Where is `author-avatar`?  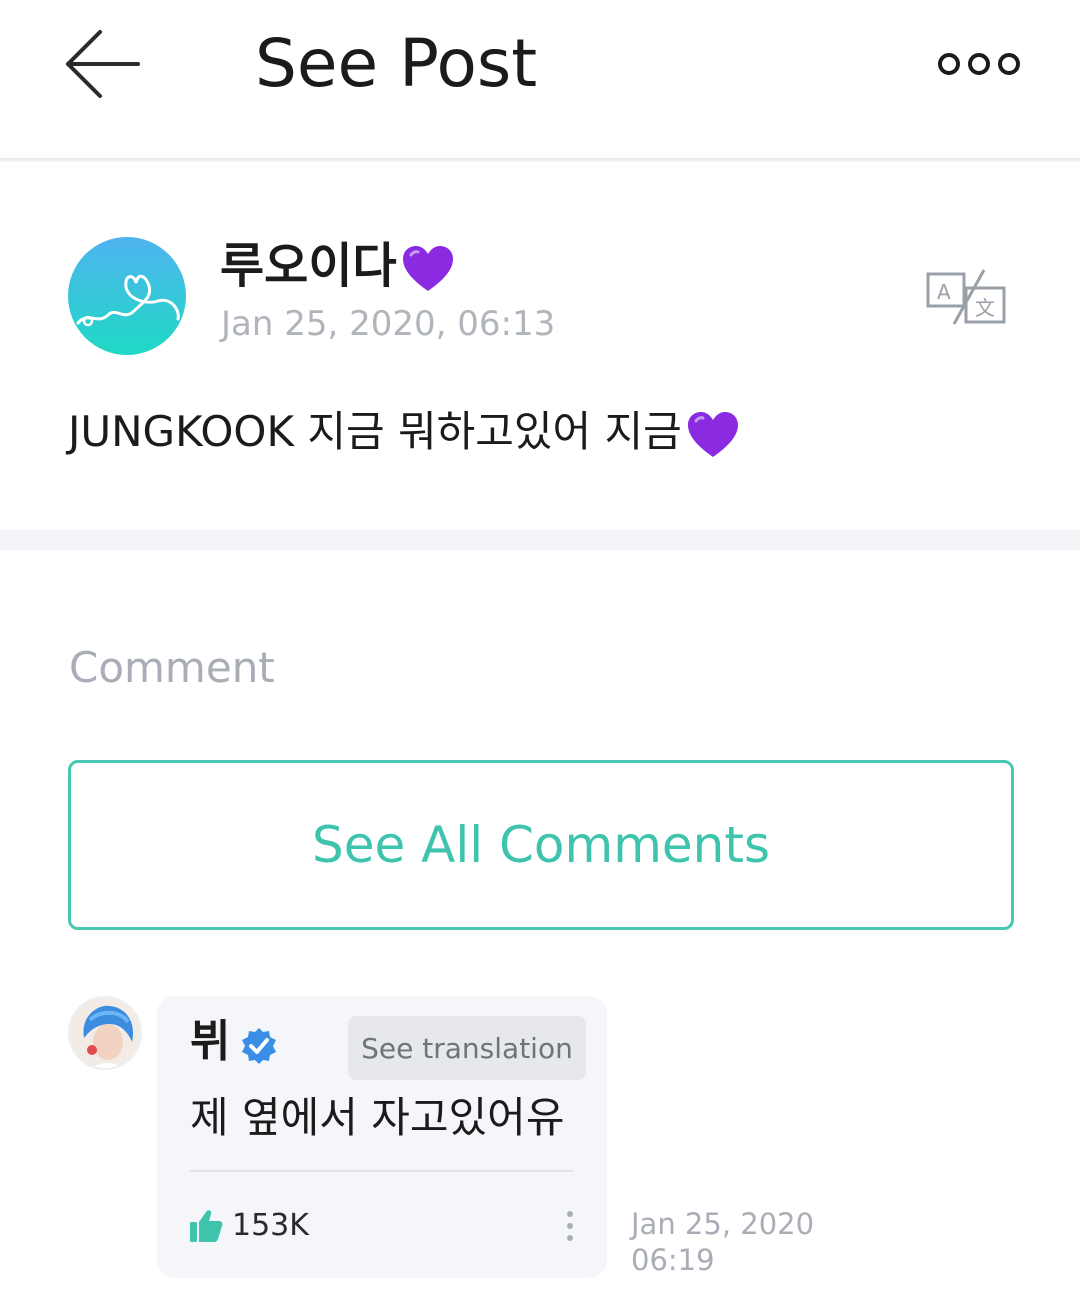 author-avatar is located at coordinates (127, 296).